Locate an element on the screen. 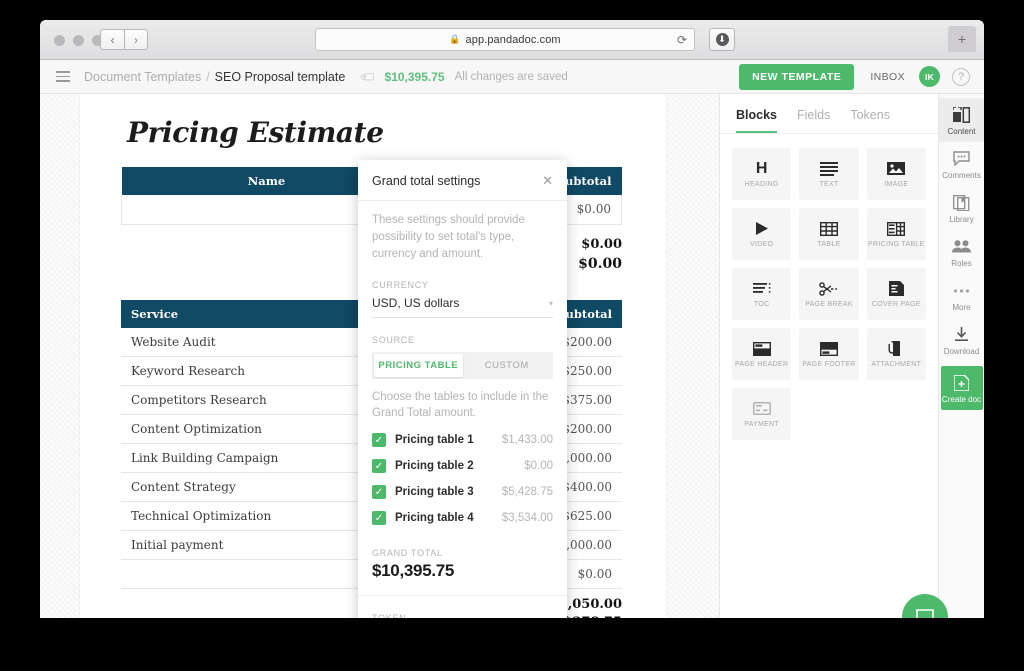 The image size is (1024, 671). checkbox-pricing-table-2: ✓ is located at coordinates (379, 466).